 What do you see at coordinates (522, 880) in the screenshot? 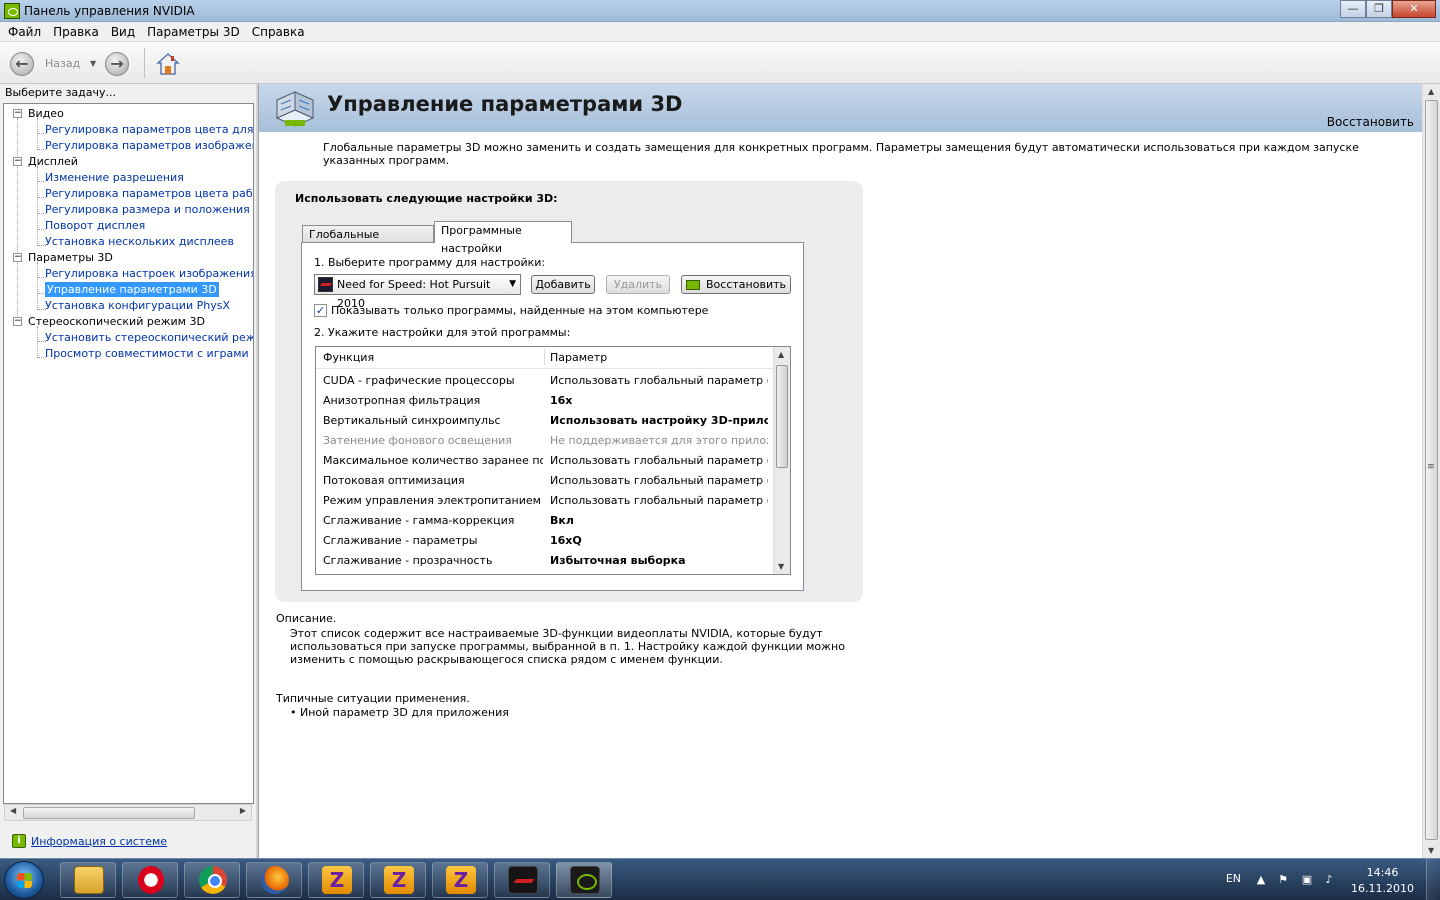
I see `taskbar-nfs` at bounding box center [522, 880].